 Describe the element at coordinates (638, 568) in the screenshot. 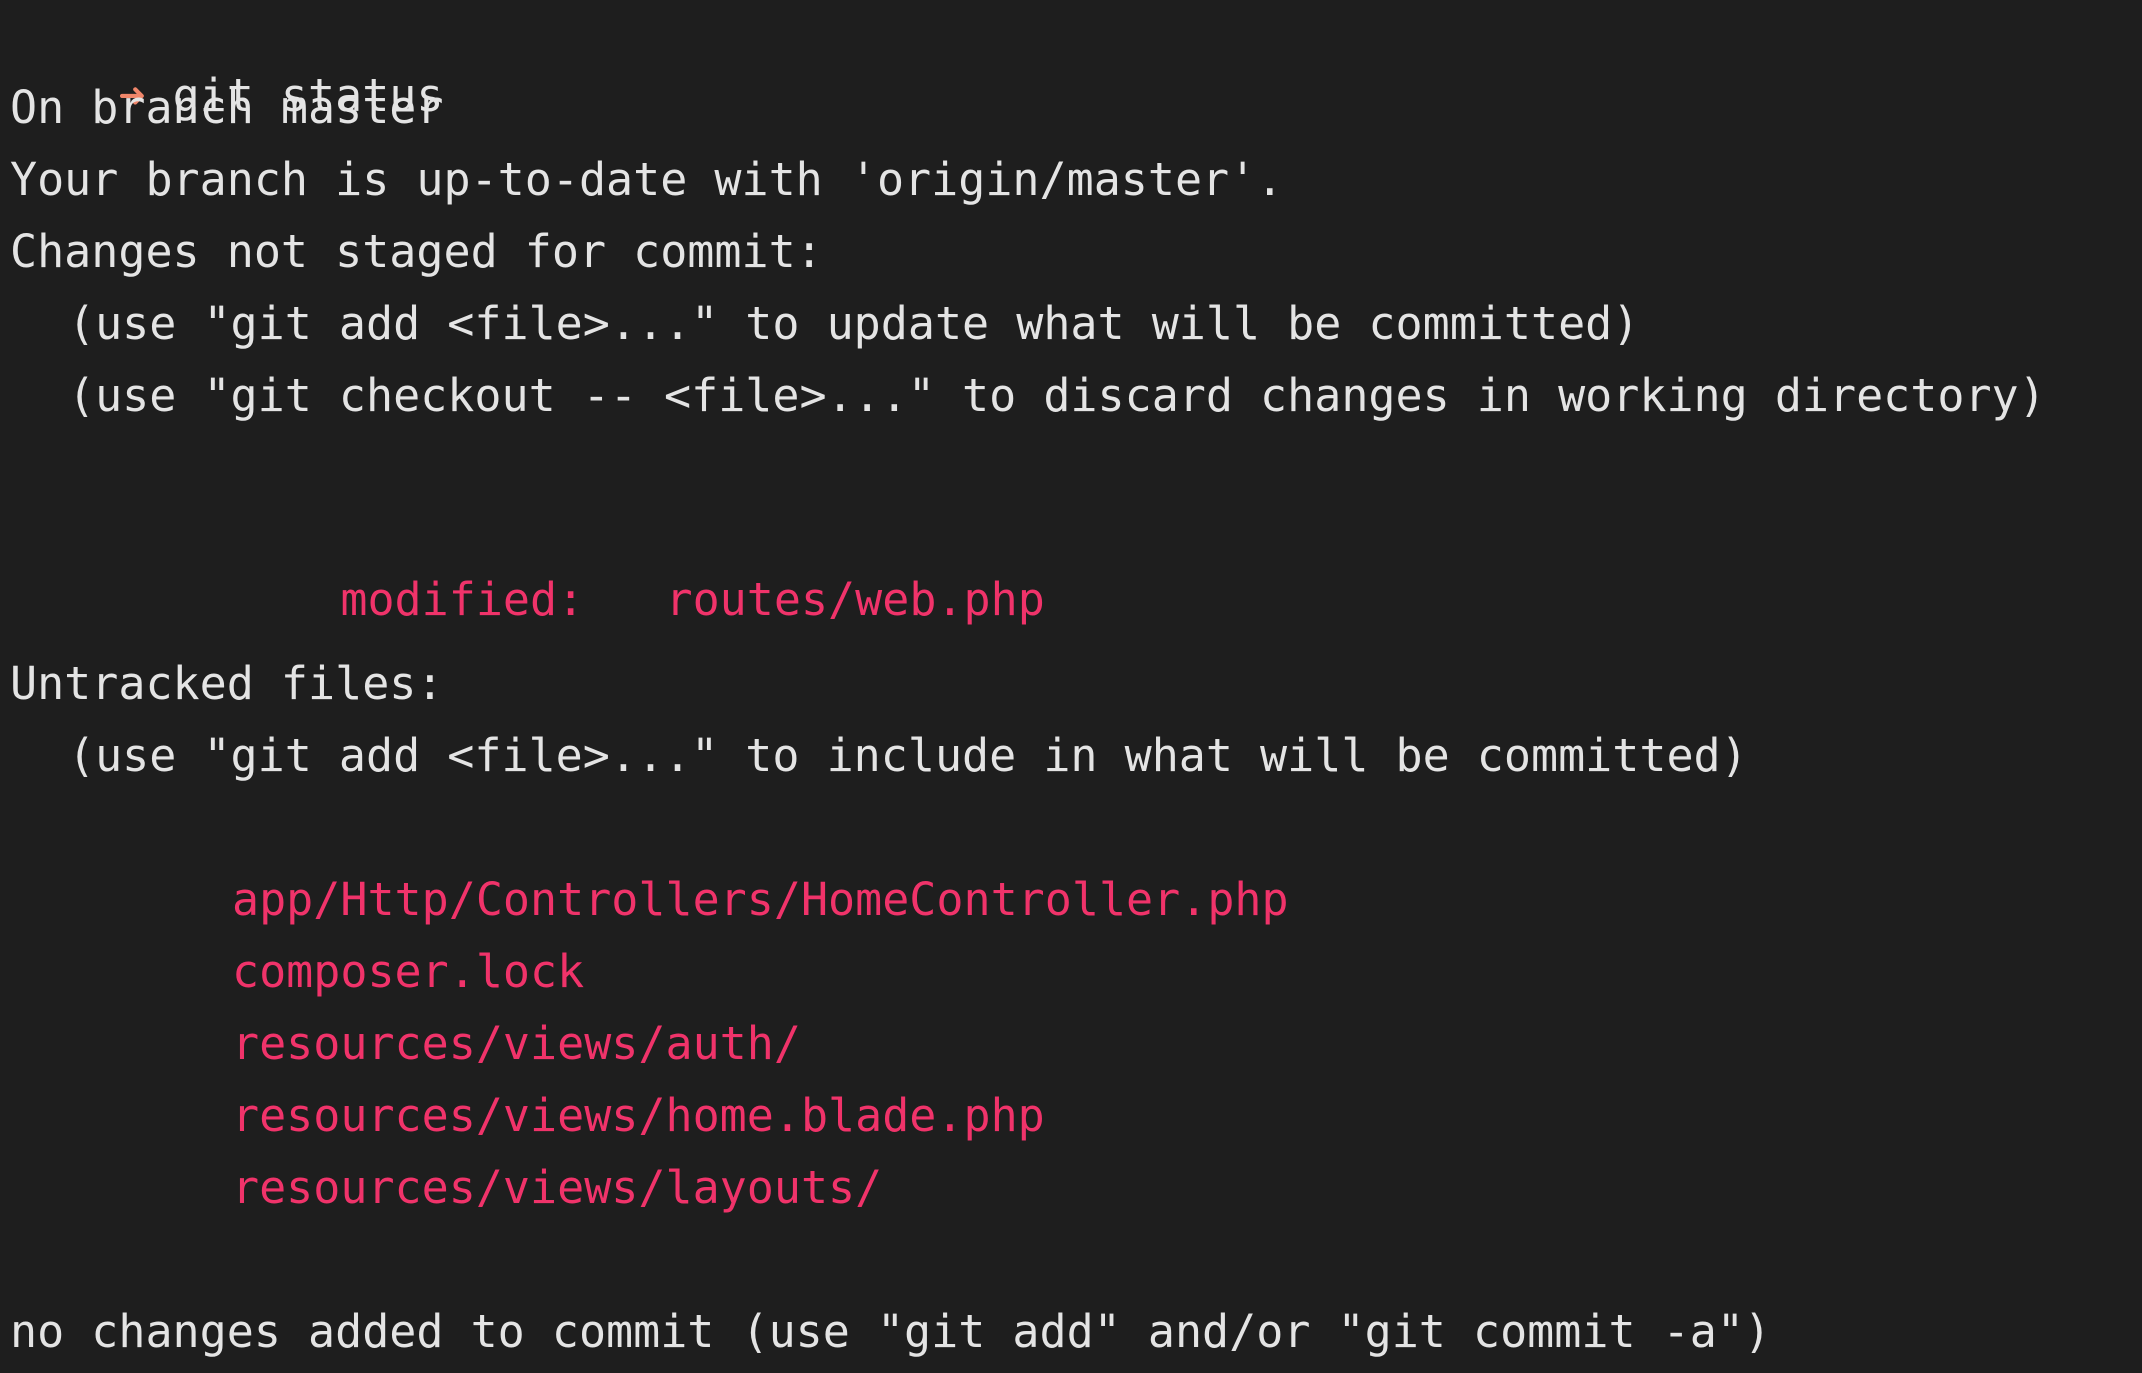

I see `modified-file-entry: modified: routes/web.php` at that location.